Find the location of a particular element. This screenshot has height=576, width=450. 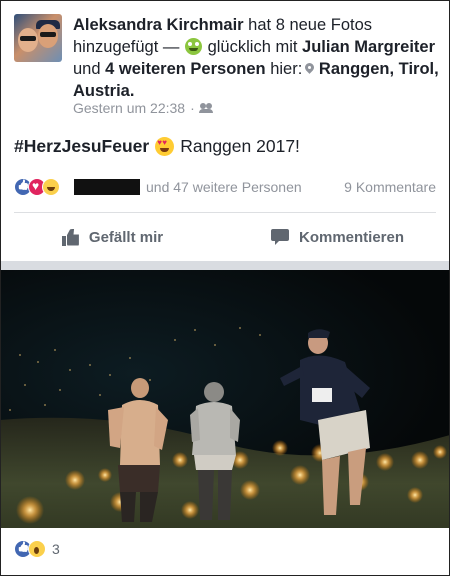

friends-icon is located at coordinates (206, 108).